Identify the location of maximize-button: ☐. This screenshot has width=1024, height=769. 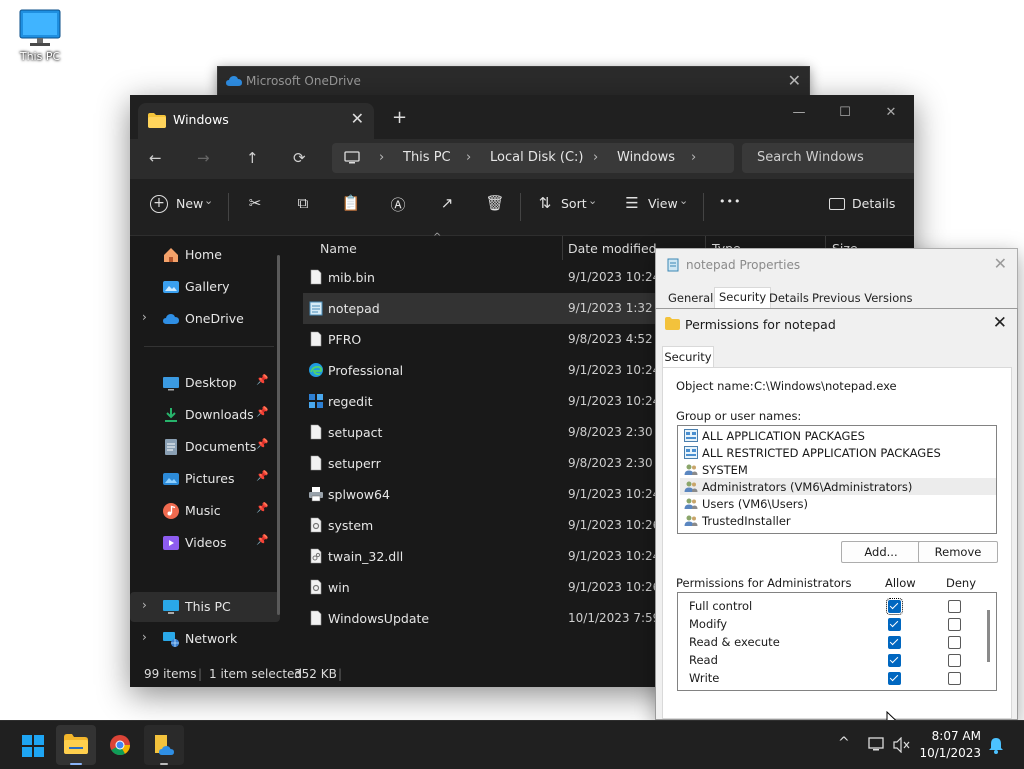
(845, 113).